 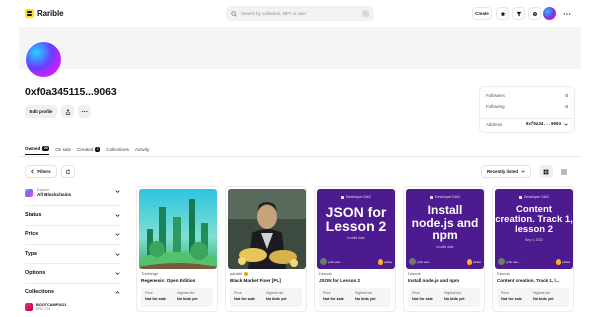 I want to click on user-avatar, so click(x=549, y=13).